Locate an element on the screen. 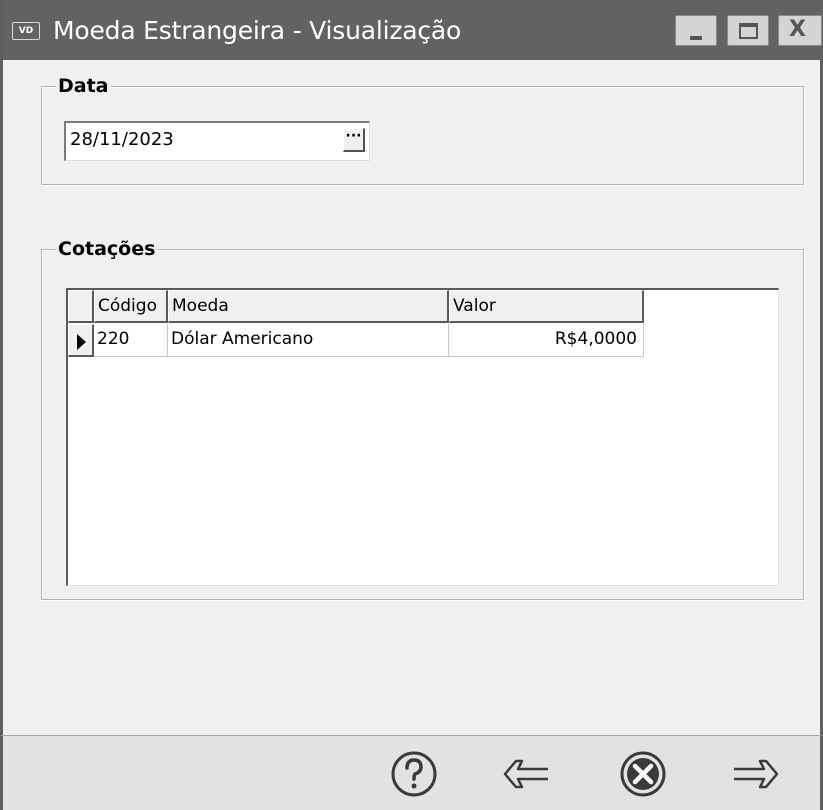 Image resolution: width=823 pixels, height=810 pixels. date-group-label: Data is located at coordinates (83, 86).